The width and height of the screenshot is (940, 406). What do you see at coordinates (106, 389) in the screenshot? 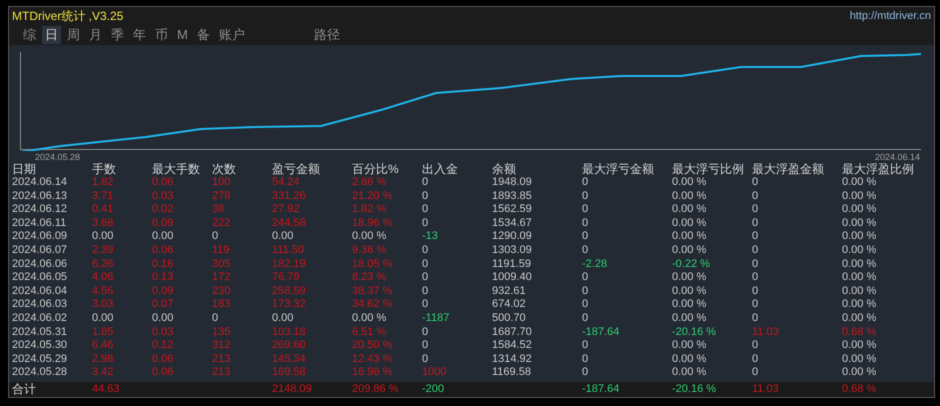
I see `table-cell-text: 44.63` at bounding box center [106, 389].